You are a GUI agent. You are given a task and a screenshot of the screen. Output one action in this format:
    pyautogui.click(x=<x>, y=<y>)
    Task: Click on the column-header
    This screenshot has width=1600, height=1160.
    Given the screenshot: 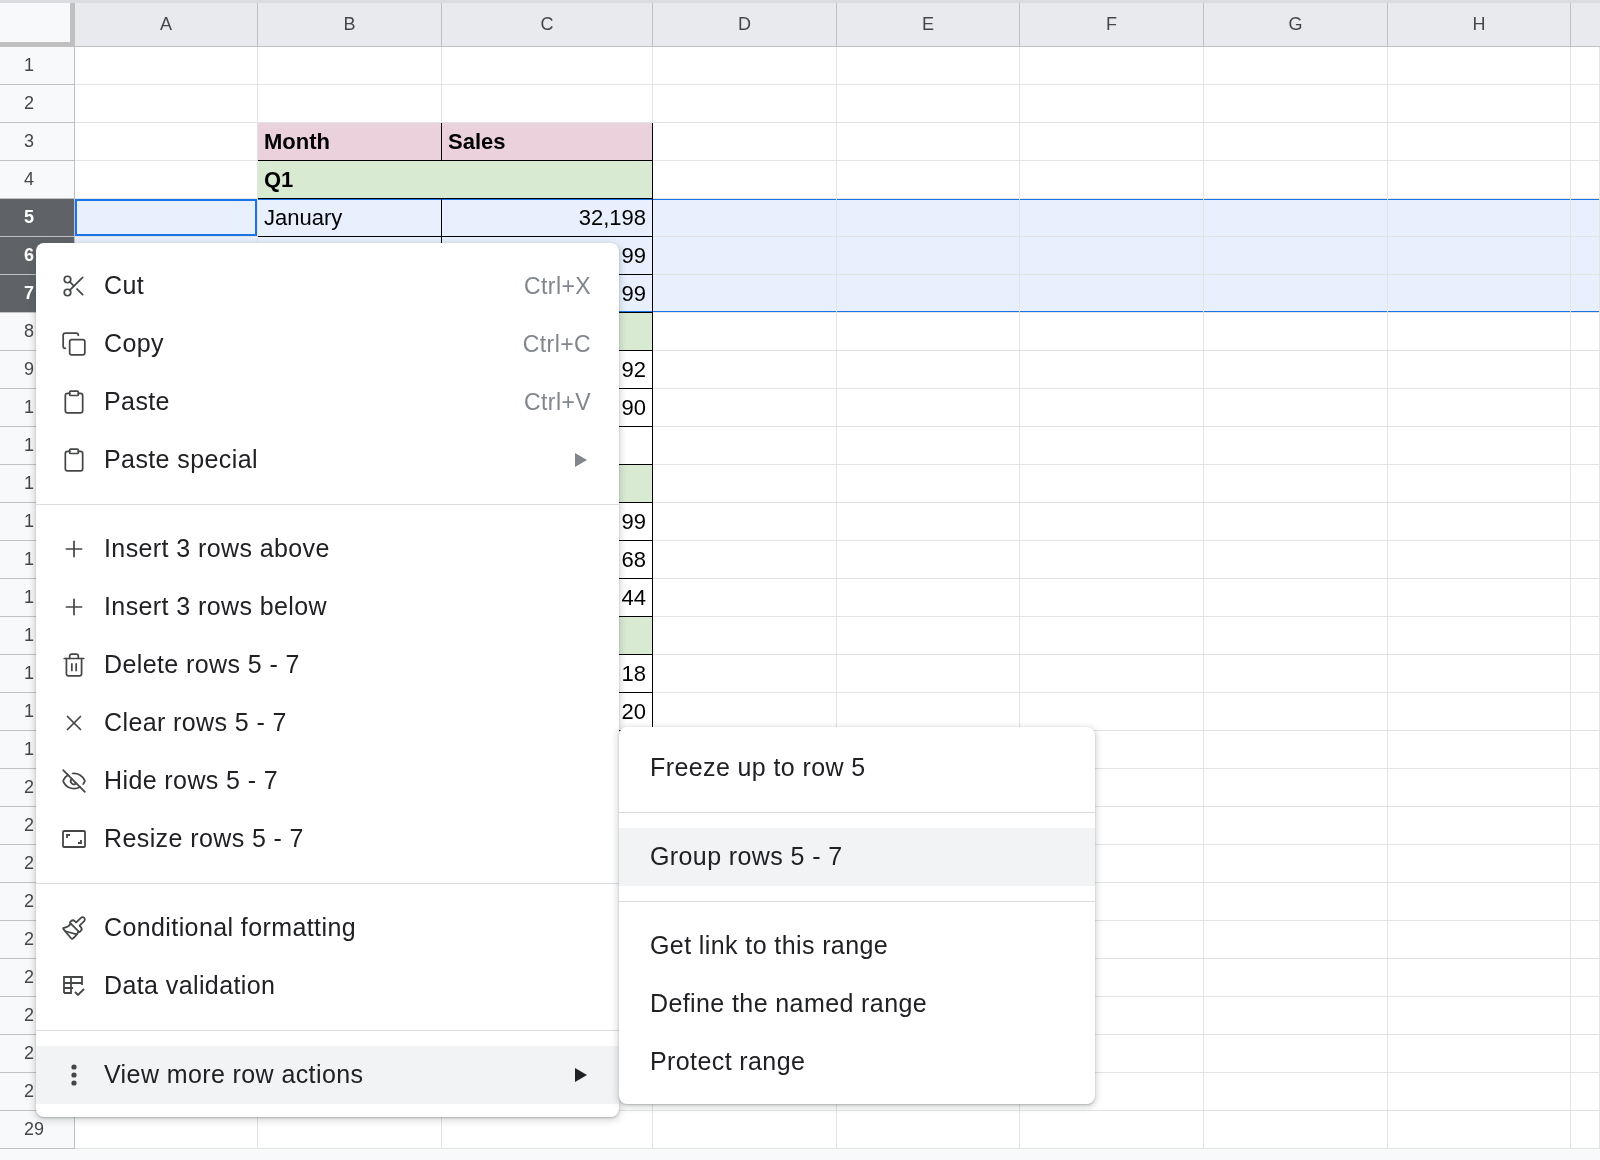 What is the action you would take?
    pyautogui.click(x=1585, y=25)
    